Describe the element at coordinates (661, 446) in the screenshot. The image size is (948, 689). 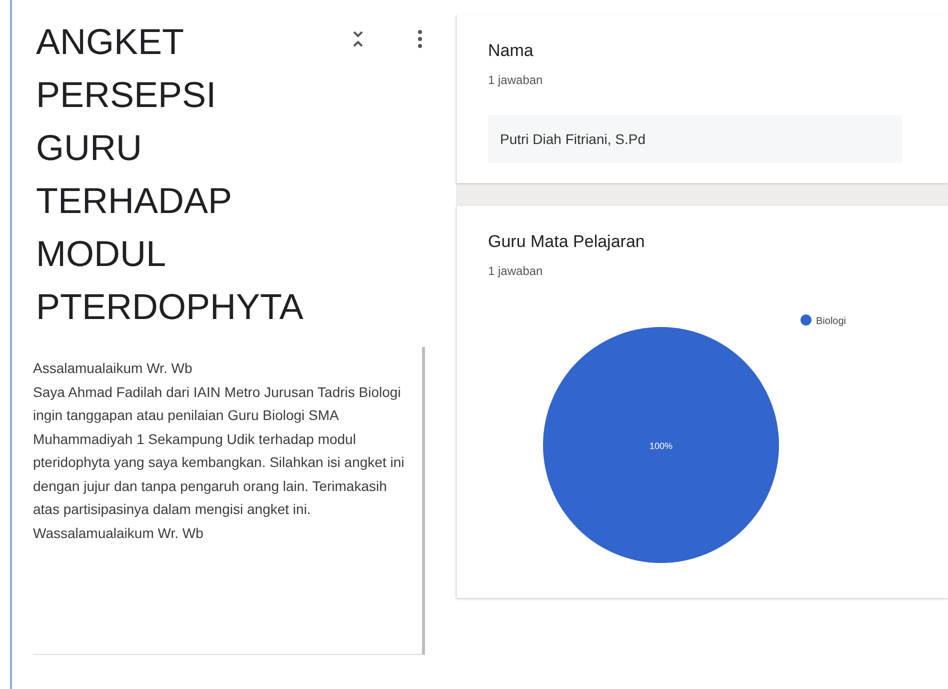
I see `data-label: 100%` at that location.